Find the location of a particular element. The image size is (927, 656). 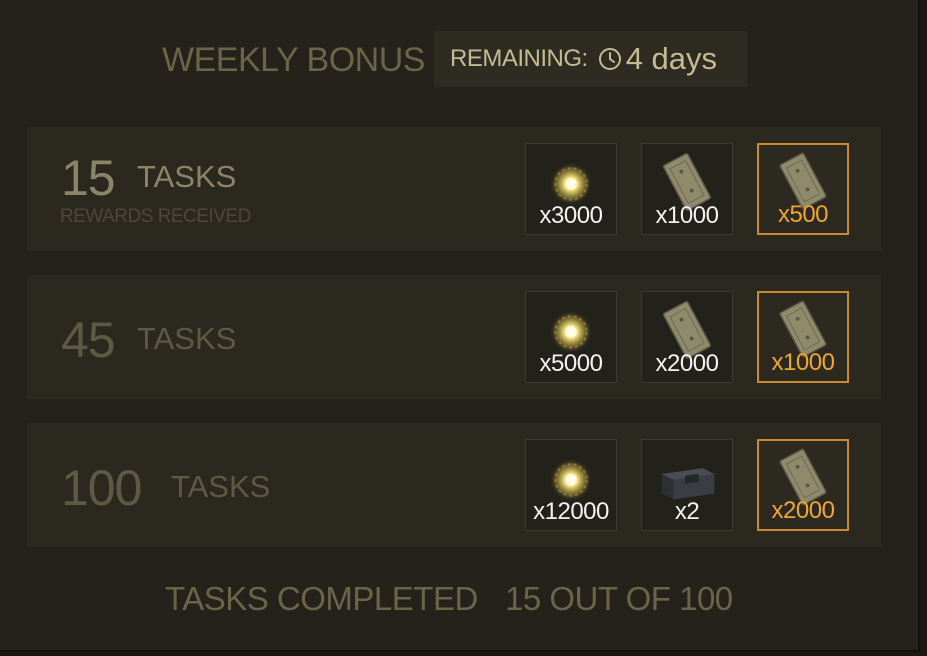

reward-quantity: x12000 is located at coordinates (571, 511).